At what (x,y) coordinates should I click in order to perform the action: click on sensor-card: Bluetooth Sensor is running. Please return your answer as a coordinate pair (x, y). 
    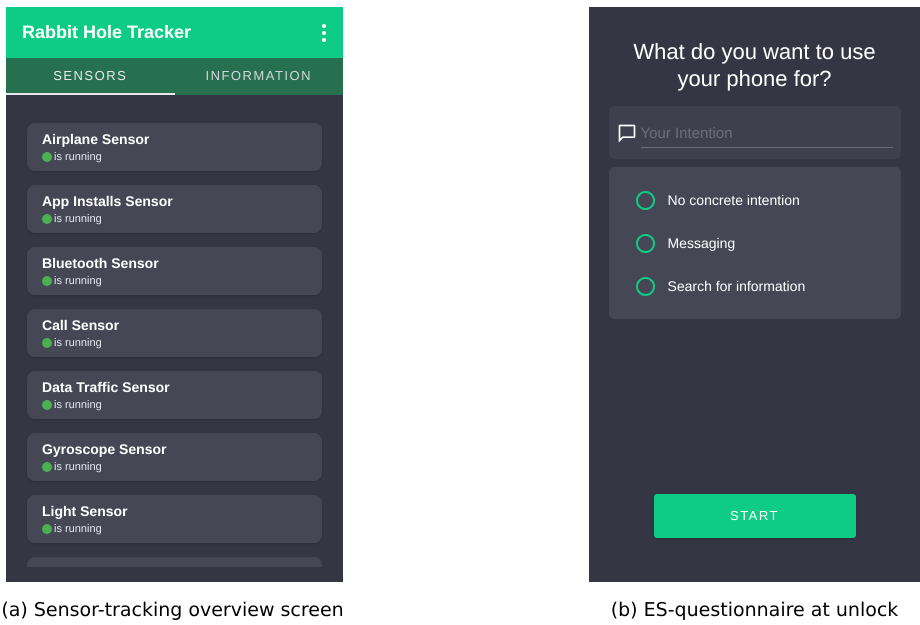
    Looking at the image, I should click on (174, 271).